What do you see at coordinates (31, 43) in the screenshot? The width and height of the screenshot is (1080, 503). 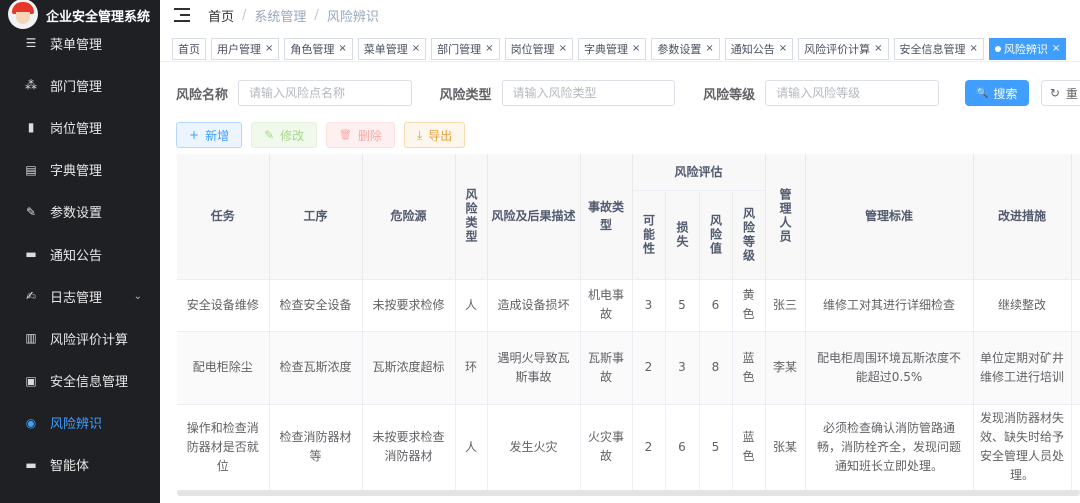 I see `menu-icon: ☰` at bounding box center [31, 43].